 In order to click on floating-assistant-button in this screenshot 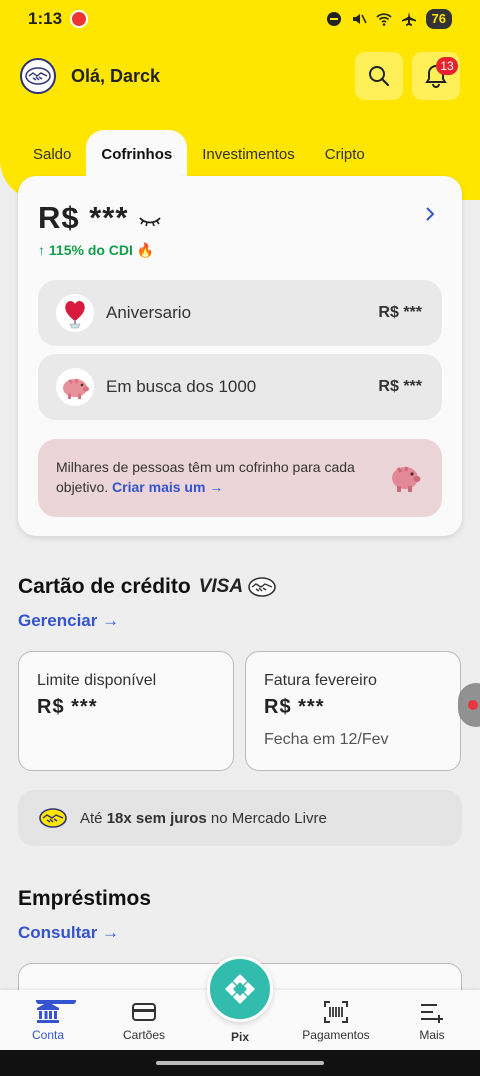, I will do `click(469, 705)`.